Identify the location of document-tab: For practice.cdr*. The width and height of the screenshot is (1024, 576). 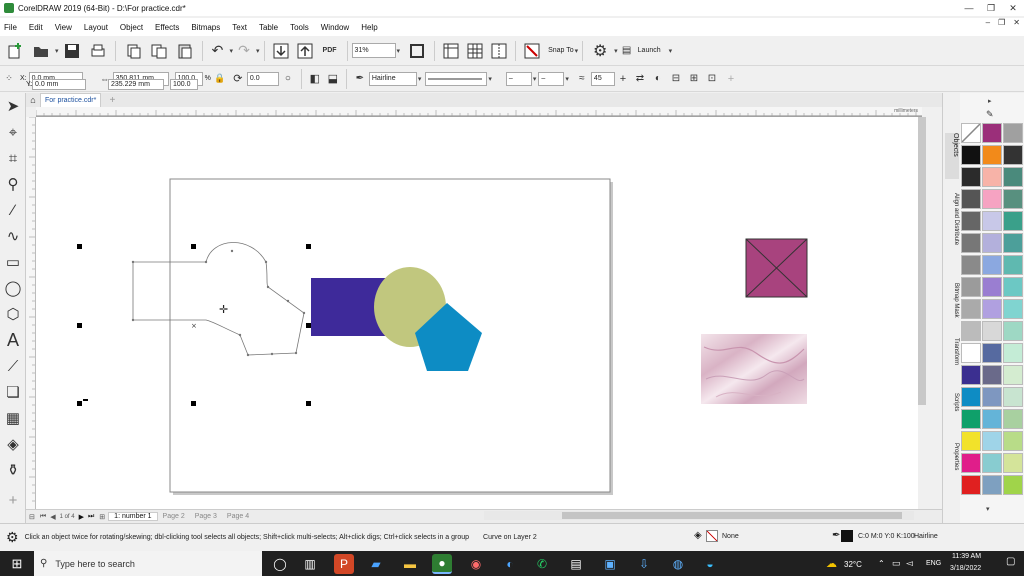
(71, 100).